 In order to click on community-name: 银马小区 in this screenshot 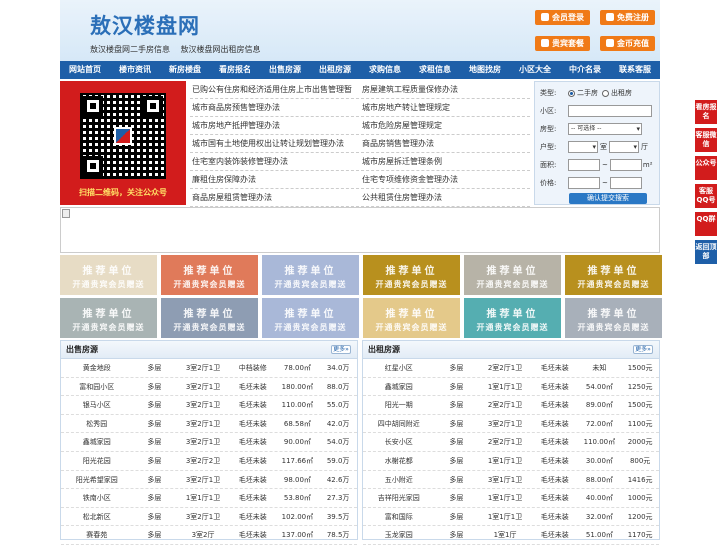, I will do `click(97, 405)`.